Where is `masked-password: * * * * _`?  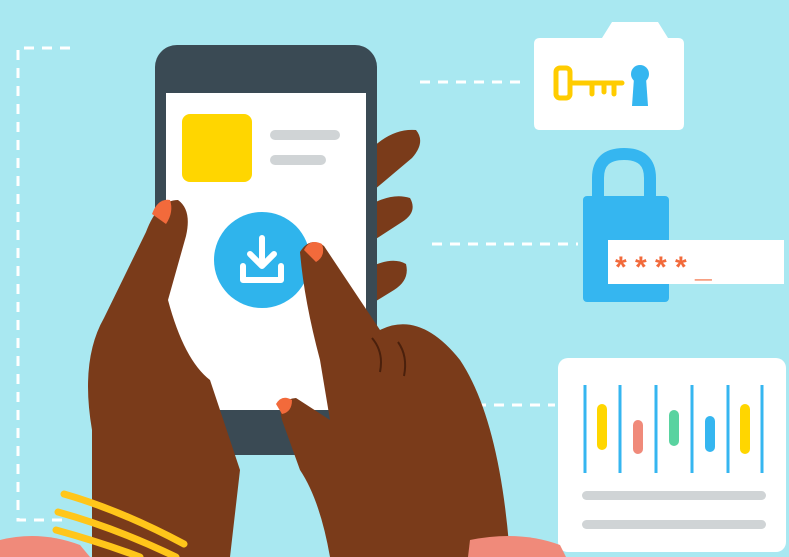 masked-password: * * * * _ is located at coordinates (663, 267).